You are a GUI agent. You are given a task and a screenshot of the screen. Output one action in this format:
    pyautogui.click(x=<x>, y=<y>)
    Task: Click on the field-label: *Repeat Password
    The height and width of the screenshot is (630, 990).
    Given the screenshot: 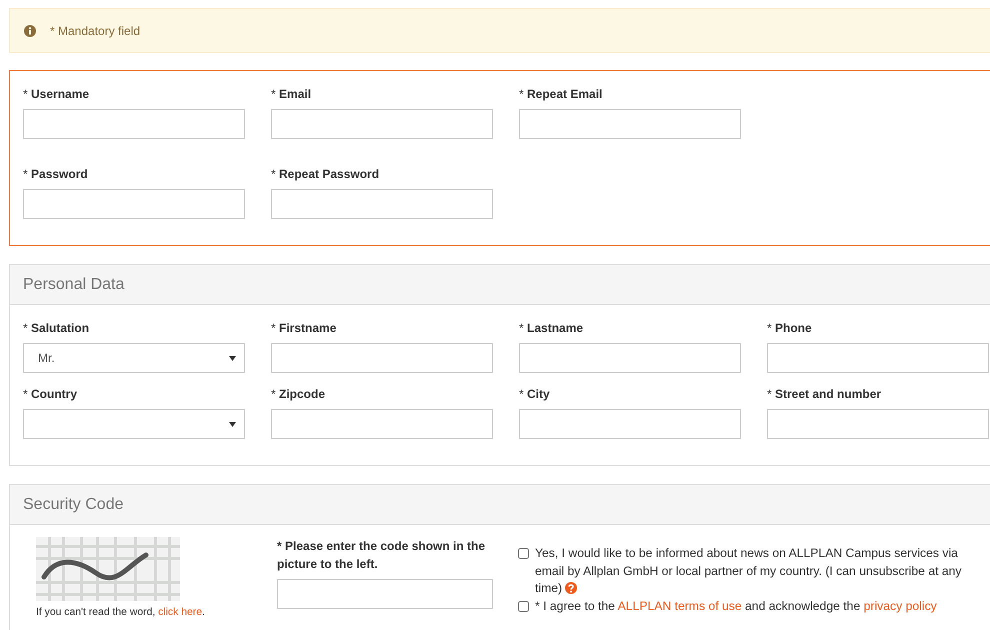 What is the action you would take?
    pyautogui.click(x=325, y=174)
    